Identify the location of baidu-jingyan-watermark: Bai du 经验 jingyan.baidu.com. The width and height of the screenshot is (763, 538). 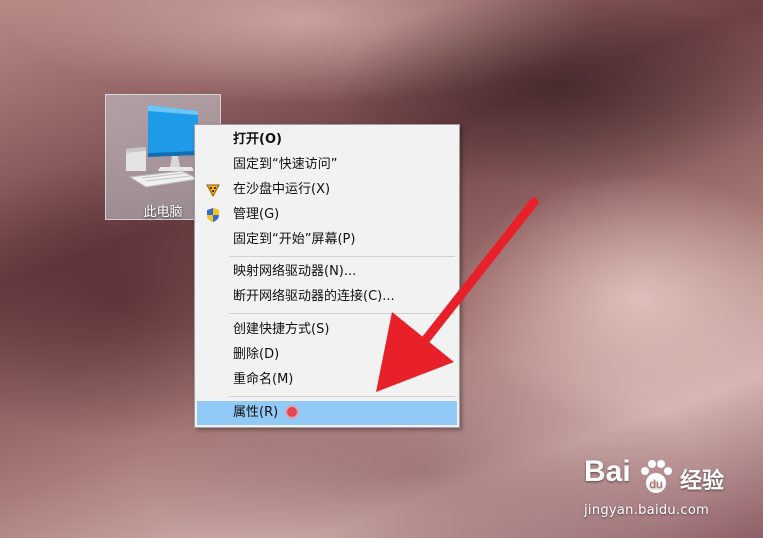
(669, 490).